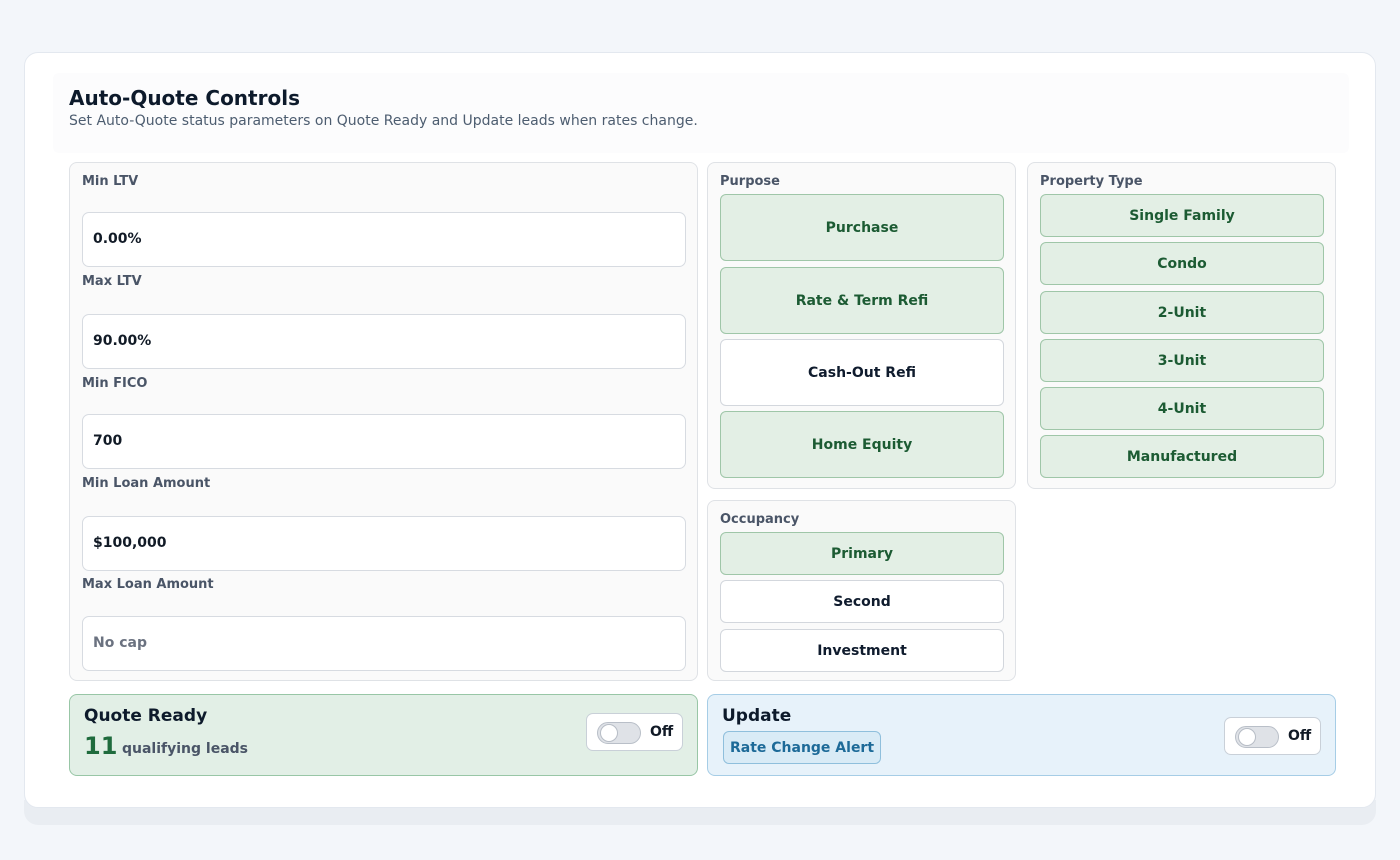 The image size is (1400, 860). I want to click on property-option-label: 4-Unit, so click(1182, 408).